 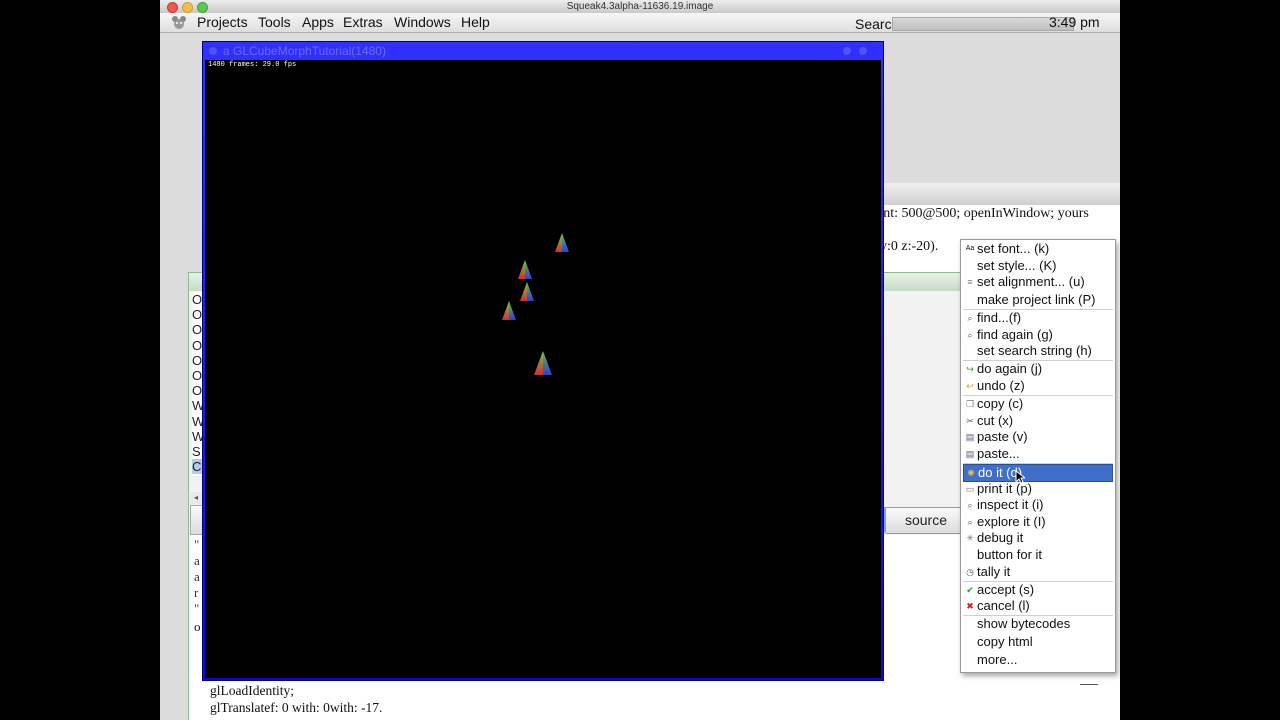 What do you see at coordinates (1020, 477) in the screenshot?
I see `mouse-cursor-icon` at bounding box center [1020, 477].